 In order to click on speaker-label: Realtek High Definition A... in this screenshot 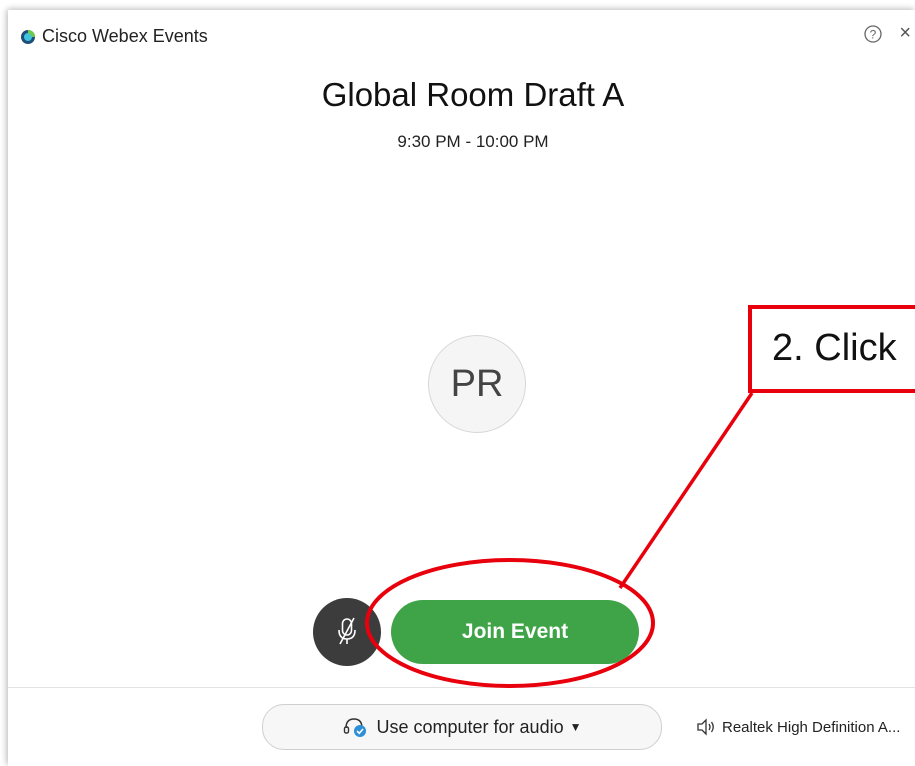, I will do `click(811, 727)`.